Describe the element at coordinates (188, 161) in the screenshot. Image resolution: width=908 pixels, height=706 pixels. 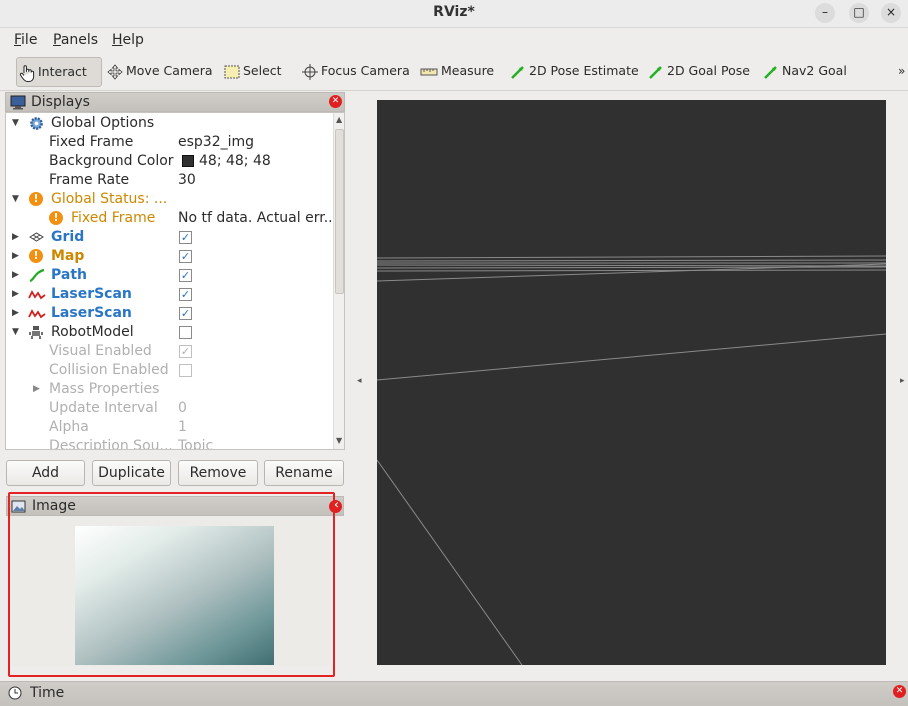
I see `color-swatch` at that location.